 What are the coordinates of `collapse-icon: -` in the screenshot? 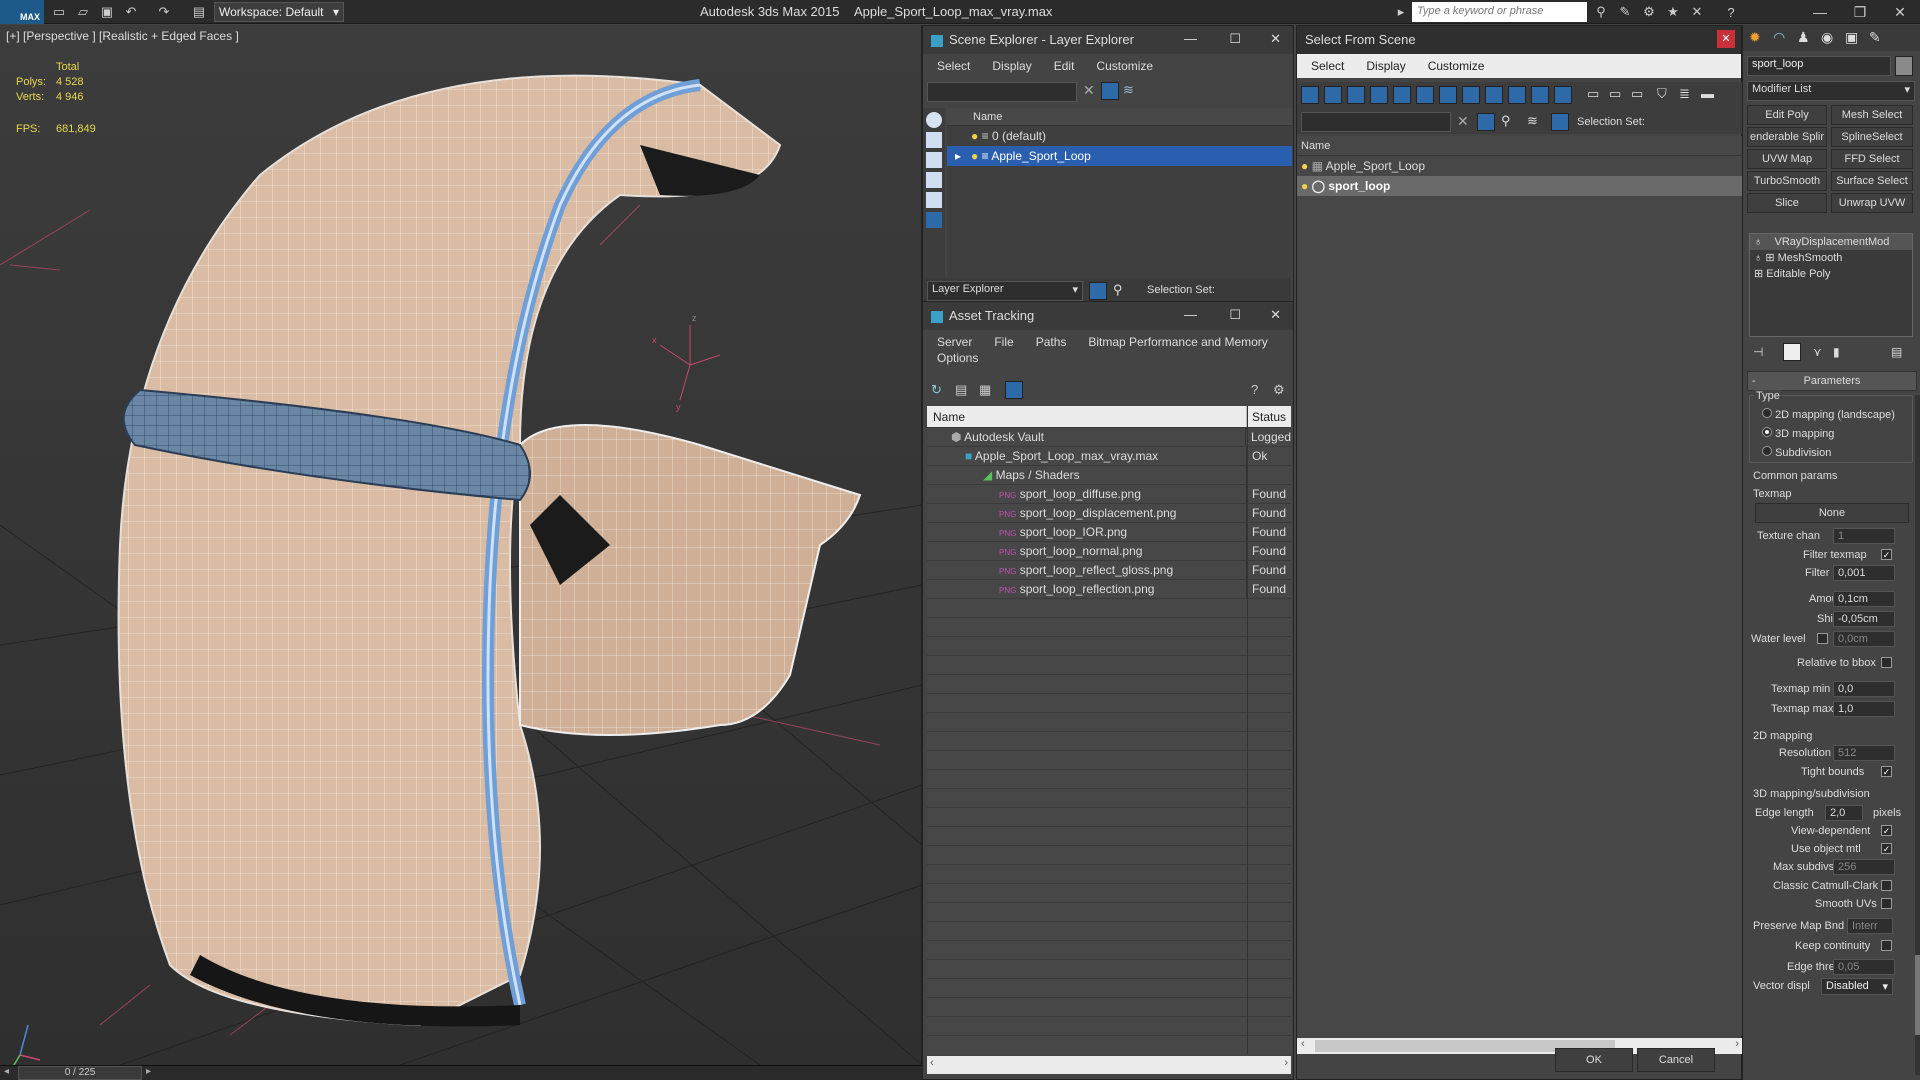 It's located at (1754, 381).